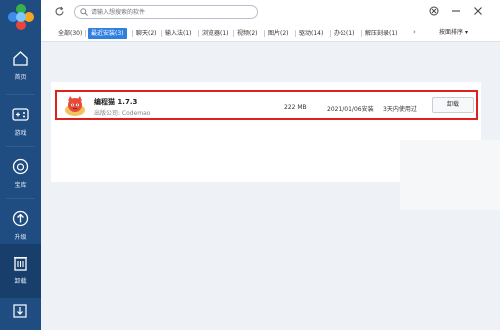  Describe the element at coordinates (171, 12) in the screenshot. I see `search-input` at that location.